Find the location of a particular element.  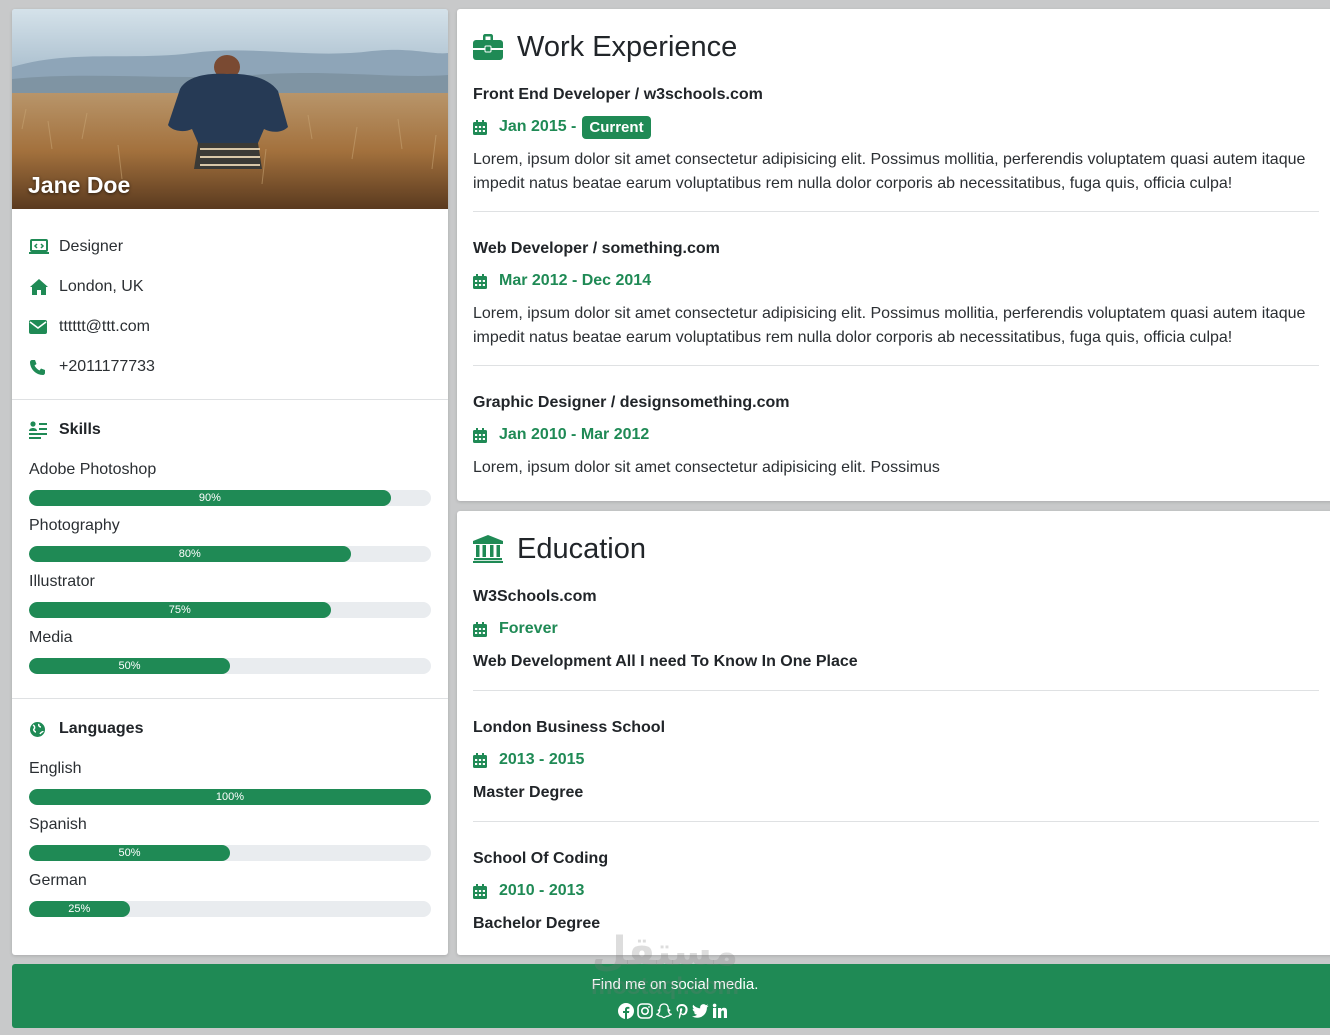

education-entry-school: London Business School is located at coordinates (569, 727).